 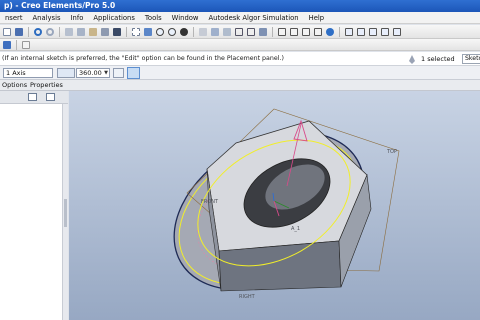 What do you see at coordinates (7, 32) in the screenshot?
I see `new-icon` at bounding box center [7, 32].